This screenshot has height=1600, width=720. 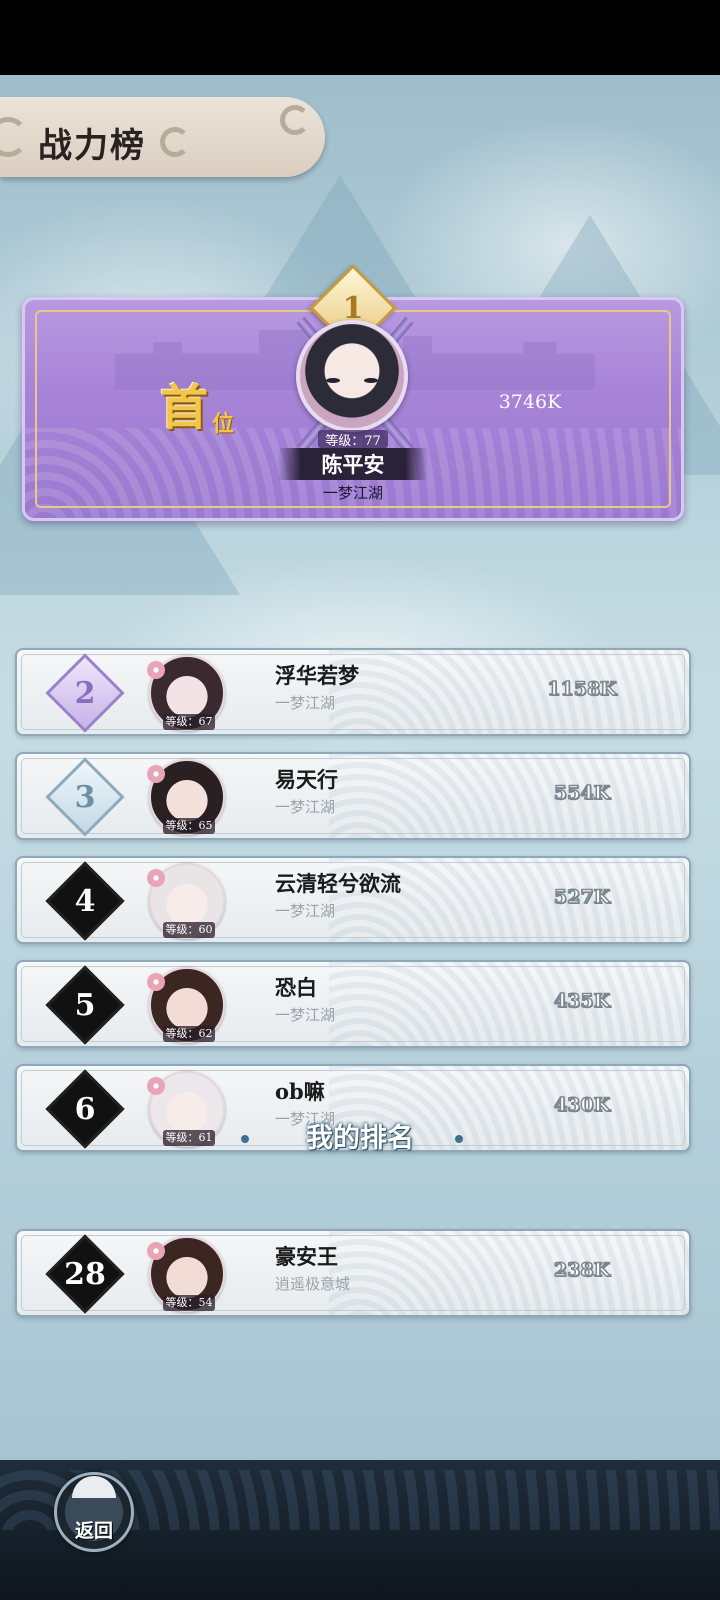 What do you see at coordinates (189, 1303) in the screenshot?
I see `level-tag: 等级：54` at bounding box center [189, 1303].